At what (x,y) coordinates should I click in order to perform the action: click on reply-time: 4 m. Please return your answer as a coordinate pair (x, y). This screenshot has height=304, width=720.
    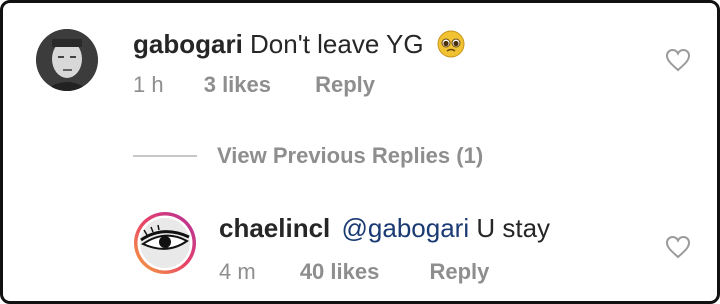
    Looking at the image, I should click on (237, 271).